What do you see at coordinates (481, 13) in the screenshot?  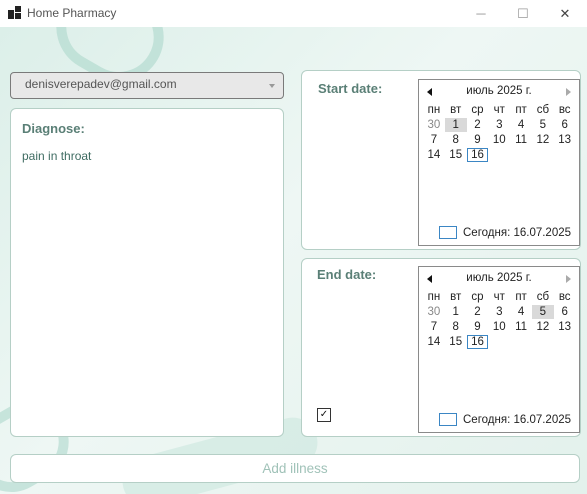 I see `minimize-button: ─` at bounding box center [481, 13].